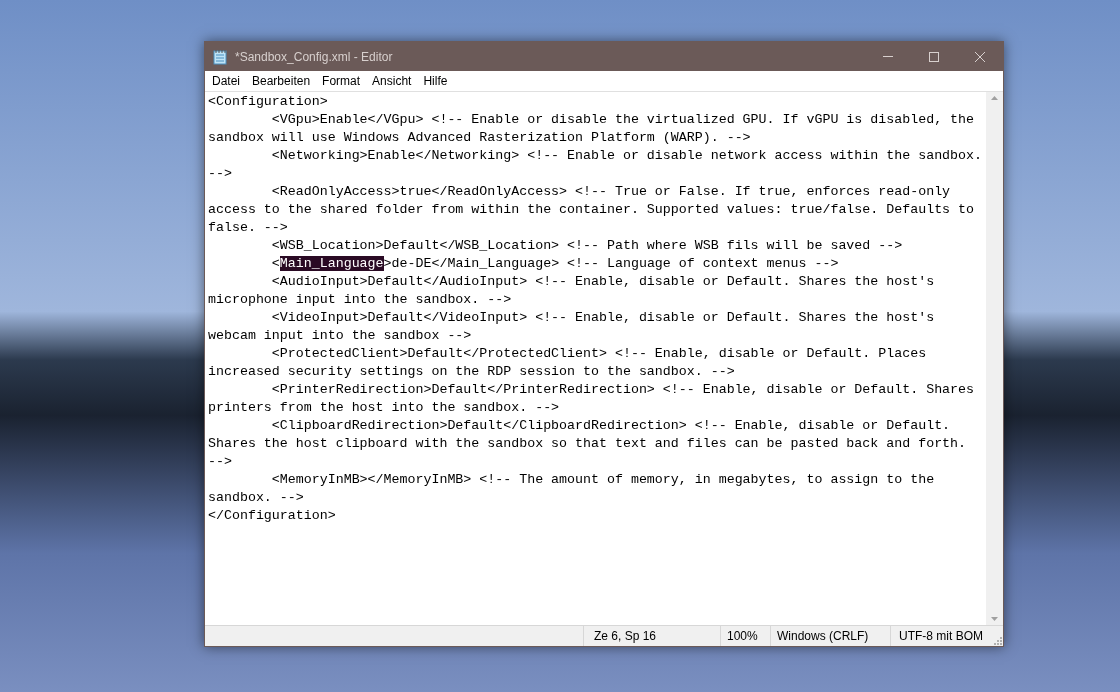  What do you see at coordinates (472, 372) in the screenshot?
I see `code-line: increased security settings on the RDP session to the sandbox. -->` at bounding box center [472, 372].